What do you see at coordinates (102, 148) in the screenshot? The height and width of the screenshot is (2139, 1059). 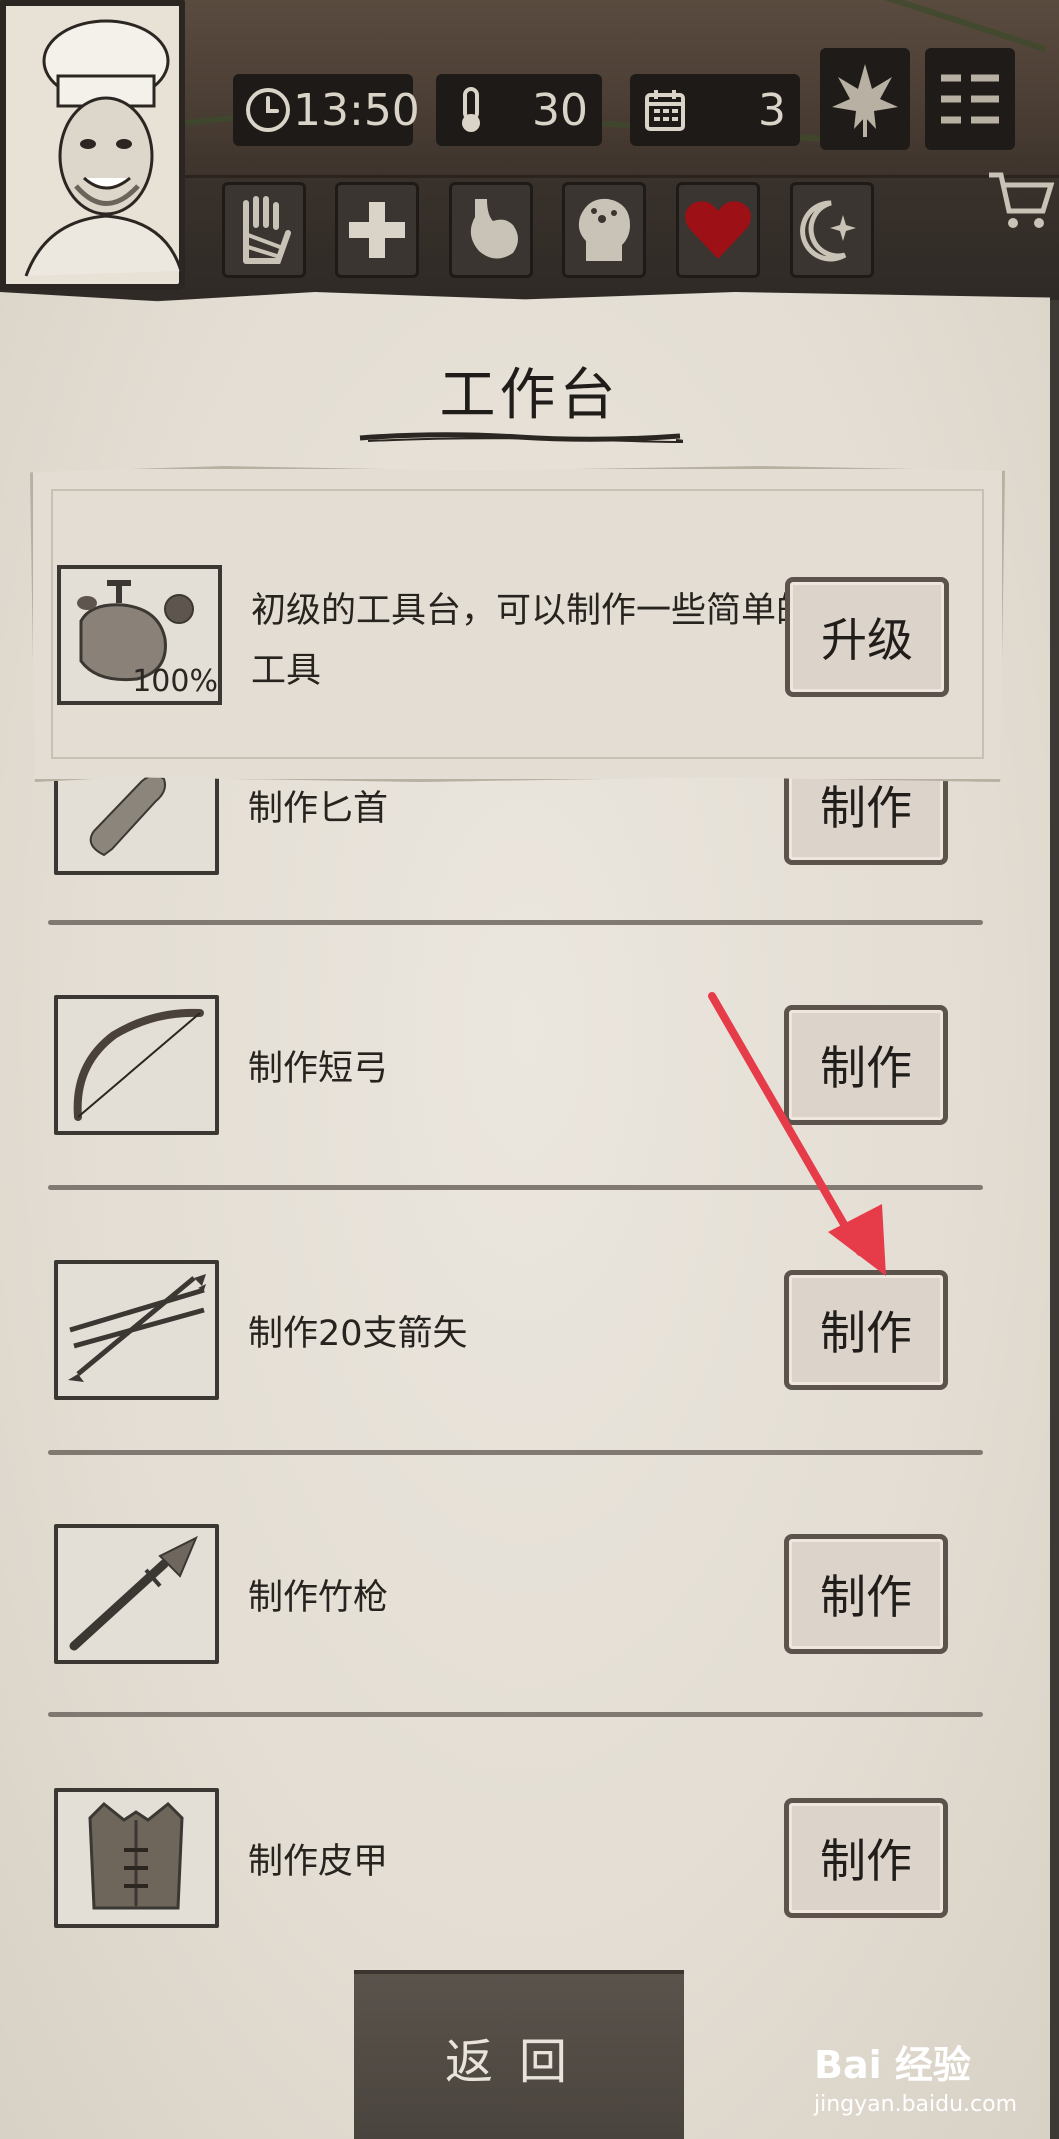 I see `chef-portrait-sketch` at bounding box center [102, 148].